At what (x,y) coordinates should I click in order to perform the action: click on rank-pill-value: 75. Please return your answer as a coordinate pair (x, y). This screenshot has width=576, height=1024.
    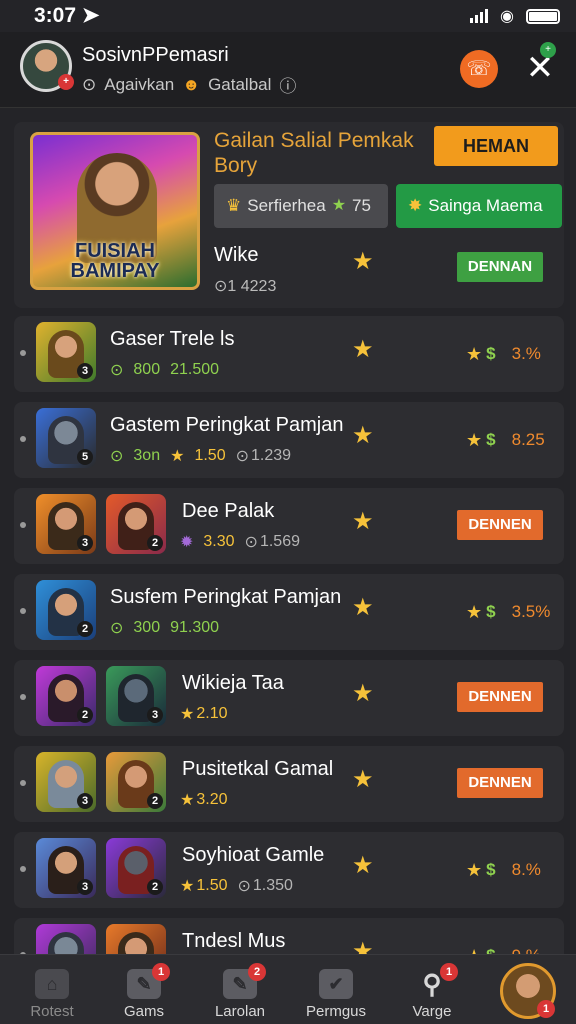
    Looking at the image, I should click on (361, 205).